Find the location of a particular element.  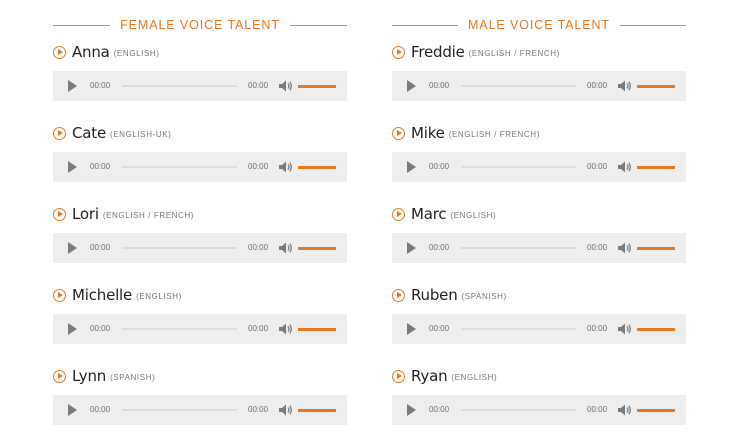

voice-entry-marc: Marc (ENGLISH) 00:00 00:00 is located at coordinates (539, 234).